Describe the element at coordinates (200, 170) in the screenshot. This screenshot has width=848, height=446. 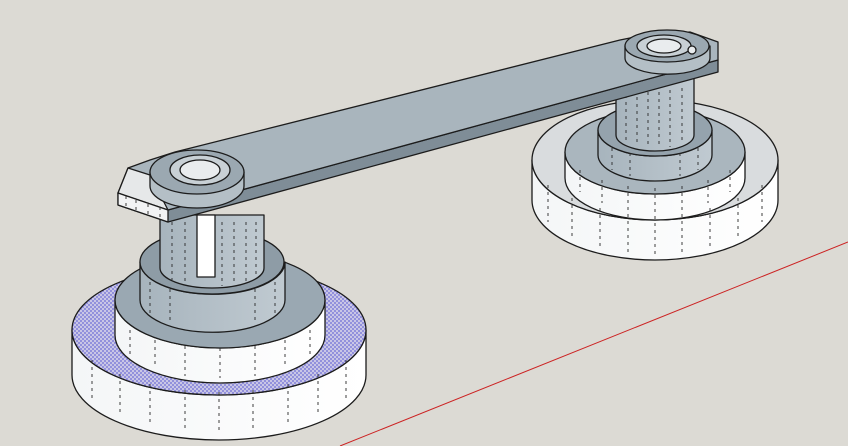
I see `left-pin-hole` at that location.